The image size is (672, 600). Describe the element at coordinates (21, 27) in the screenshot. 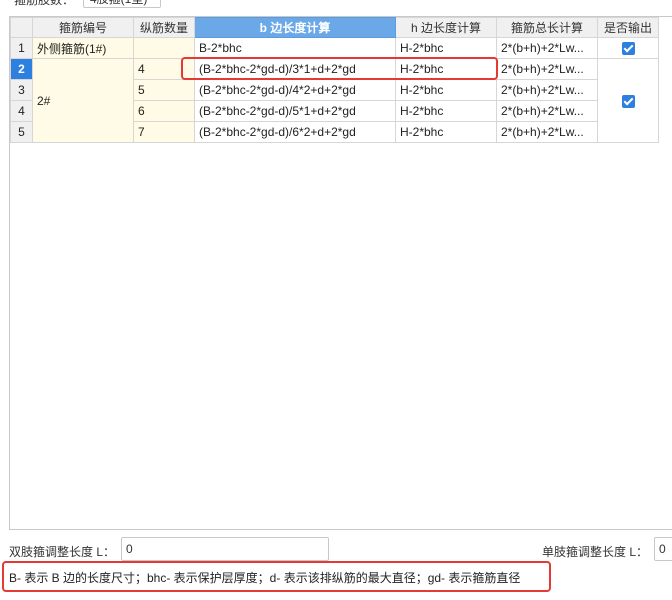

I see `corner-header` at that location.